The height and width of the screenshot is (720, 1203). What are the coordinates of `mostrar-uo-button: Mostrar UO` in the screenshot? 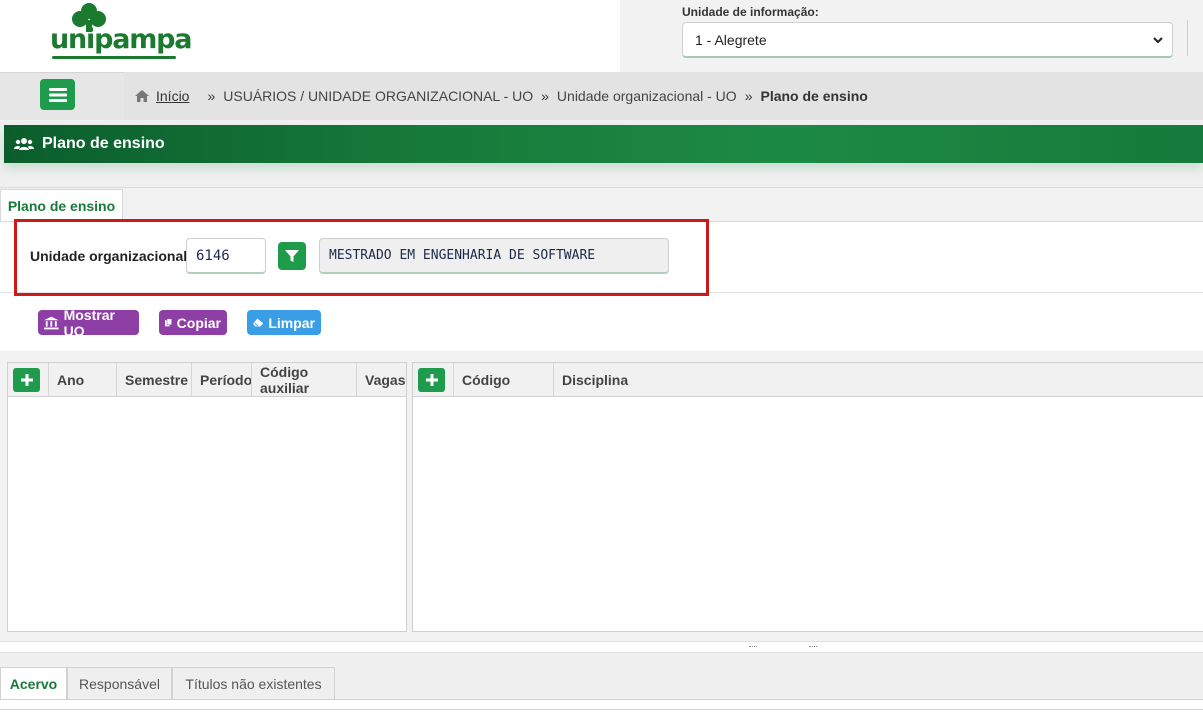 It's located at (88, 323).